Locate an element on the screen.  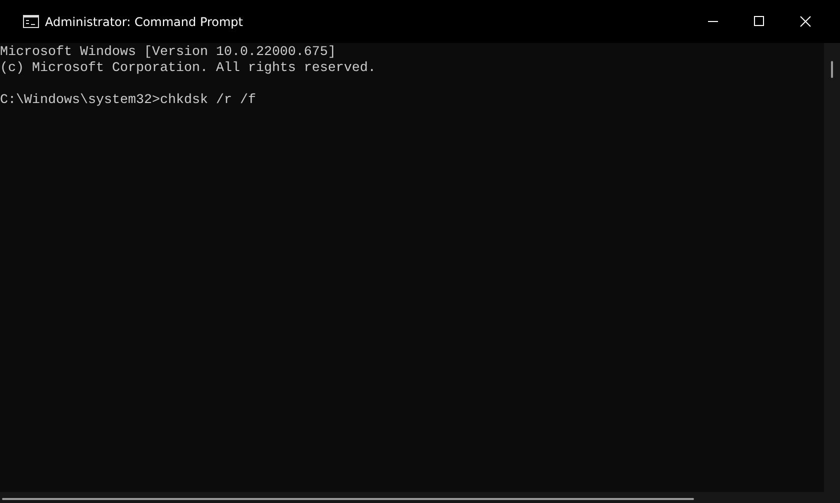
prompt-path: C:\Windows\system32> is located at coordinates (80, 100).